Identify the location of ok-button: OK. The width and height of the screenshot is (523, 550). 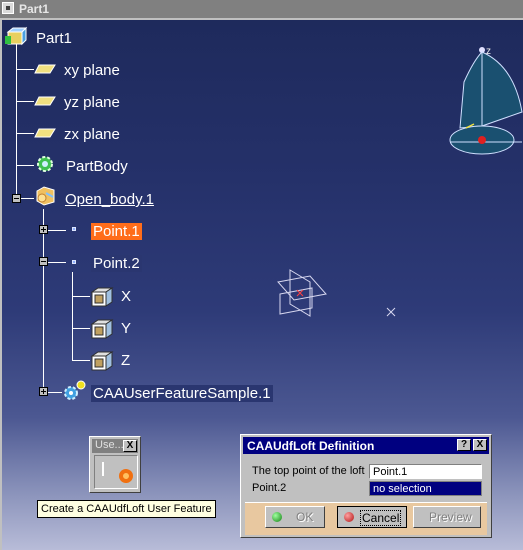
(295, 517).